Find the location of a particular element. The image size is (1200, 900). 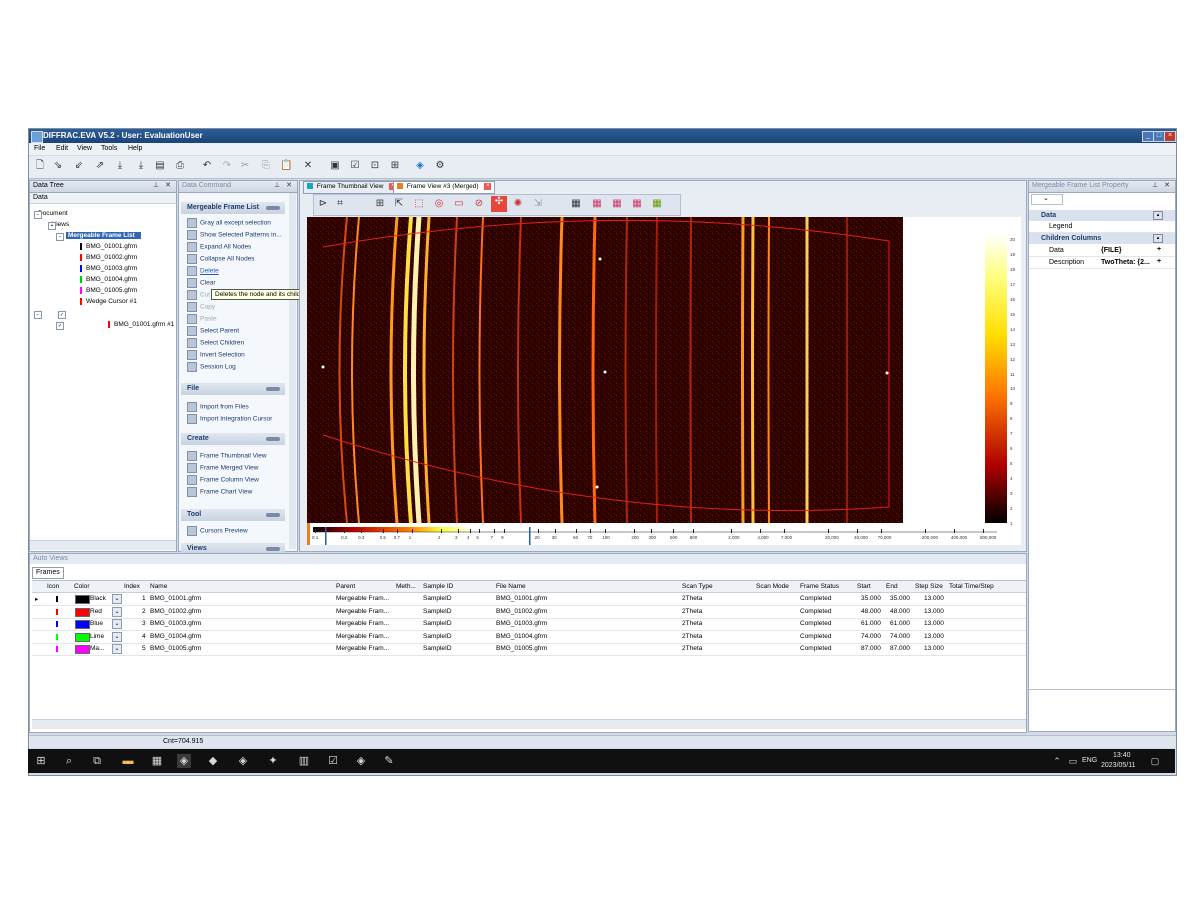

table-view-icon: ⊞ is located at coordinates (395, 166).